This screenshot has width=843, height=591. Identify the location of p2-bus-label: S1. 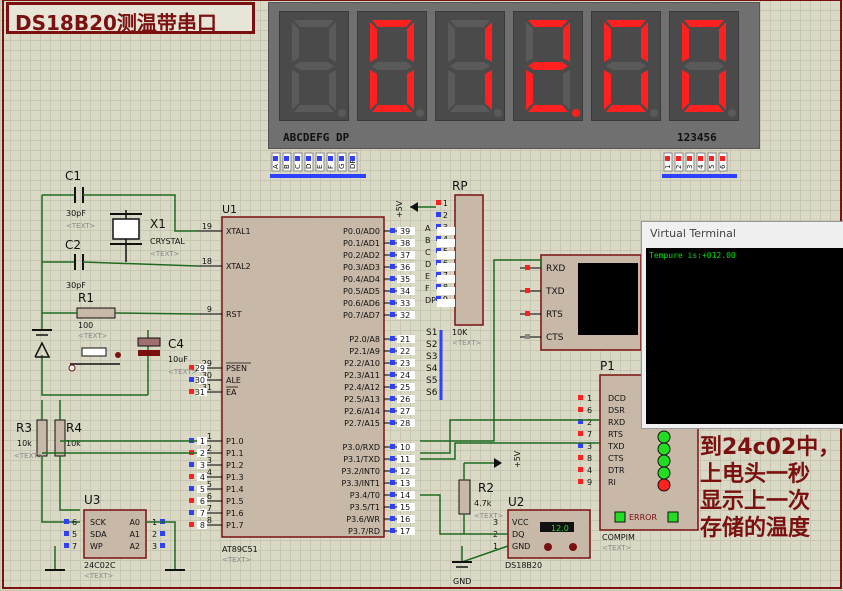
(431, 333).